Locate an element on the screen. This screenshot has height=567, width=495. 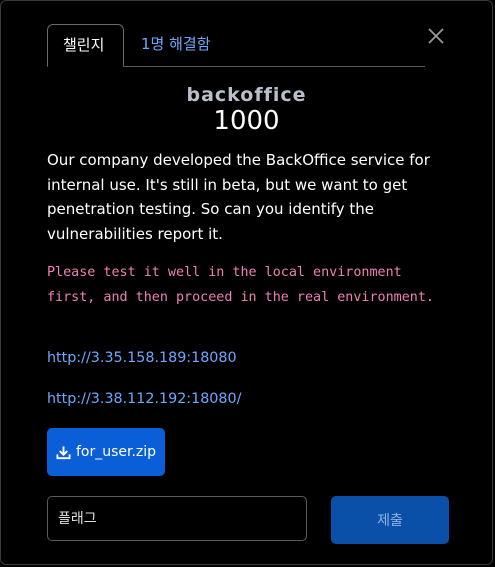
server-link-2: http://3.38.112.192:18080/ is located at coordinates (144, 399).